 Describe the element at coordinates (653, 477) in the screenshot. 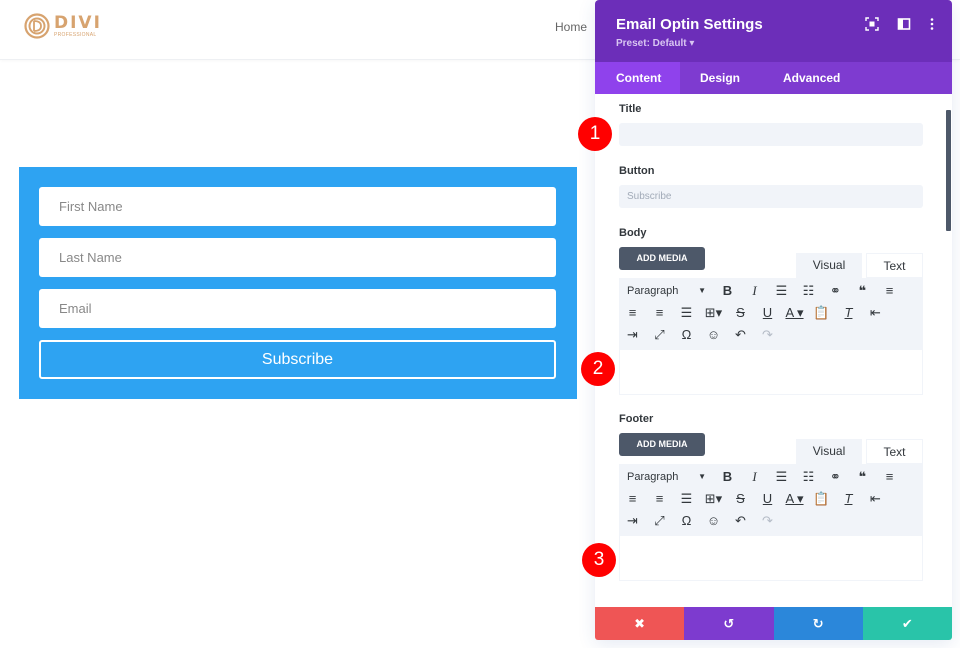

I see `format-select-value: Paragraph` at that location.